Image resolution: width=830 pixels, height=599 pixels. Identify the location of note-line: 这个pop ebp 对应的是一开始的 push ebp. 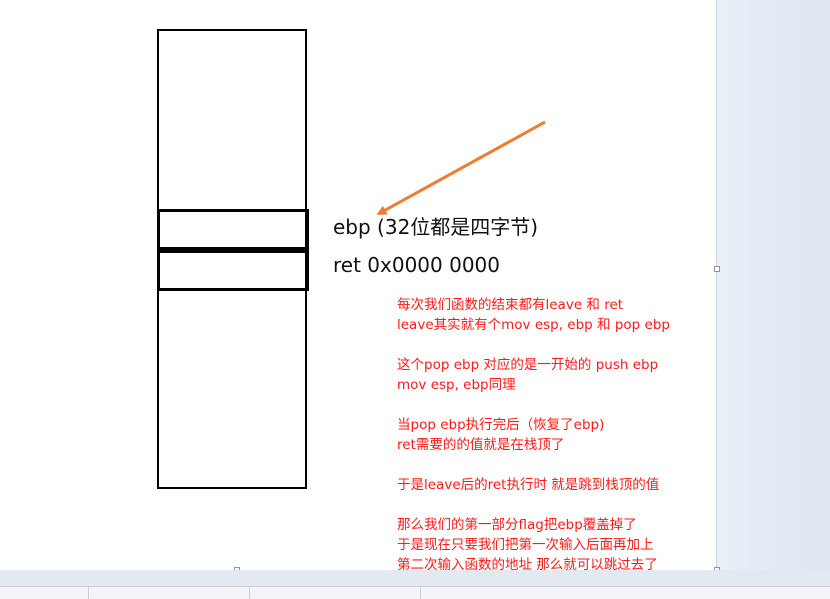
(528, 365).